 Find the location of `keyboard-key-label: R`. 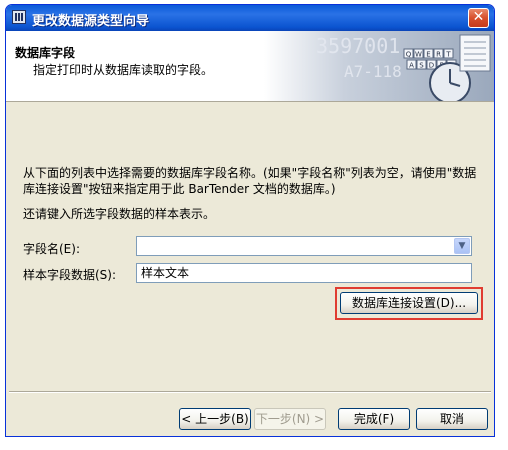

keyboard-key-label: R is located at coordinates (438, 55).